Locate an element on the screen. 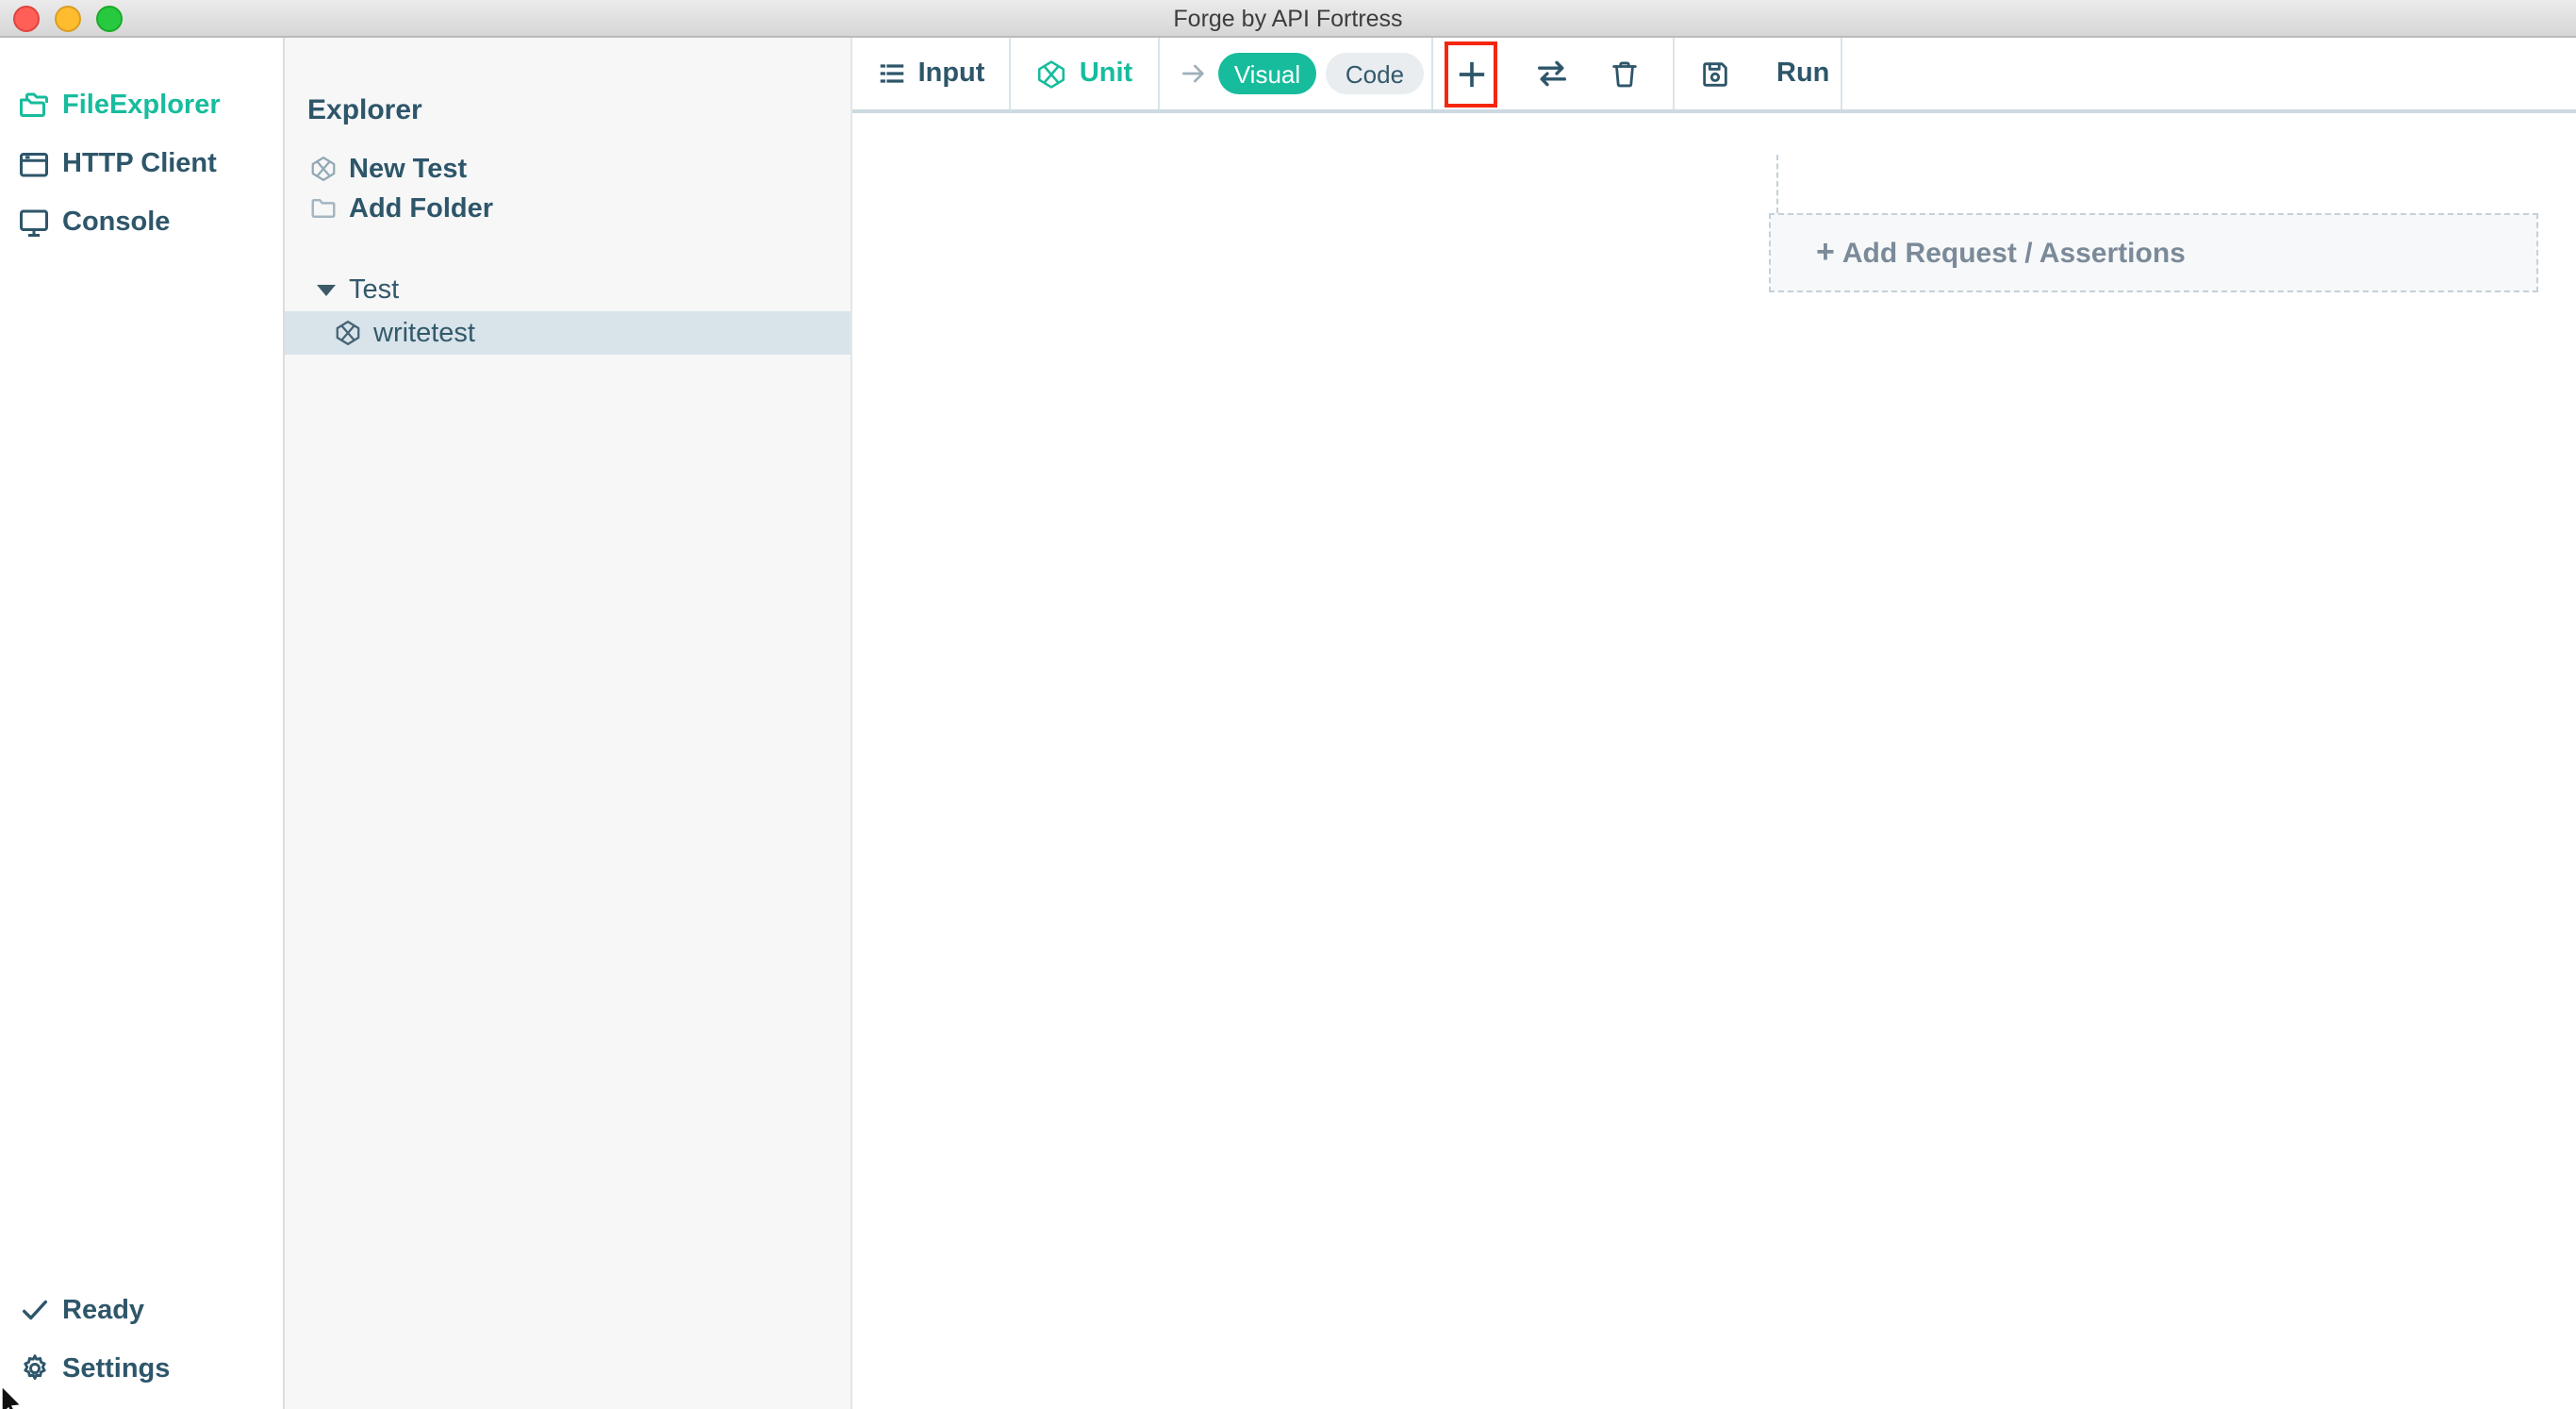  title-bar: Forge by API Fortress is located at coordinates (1288, 19).